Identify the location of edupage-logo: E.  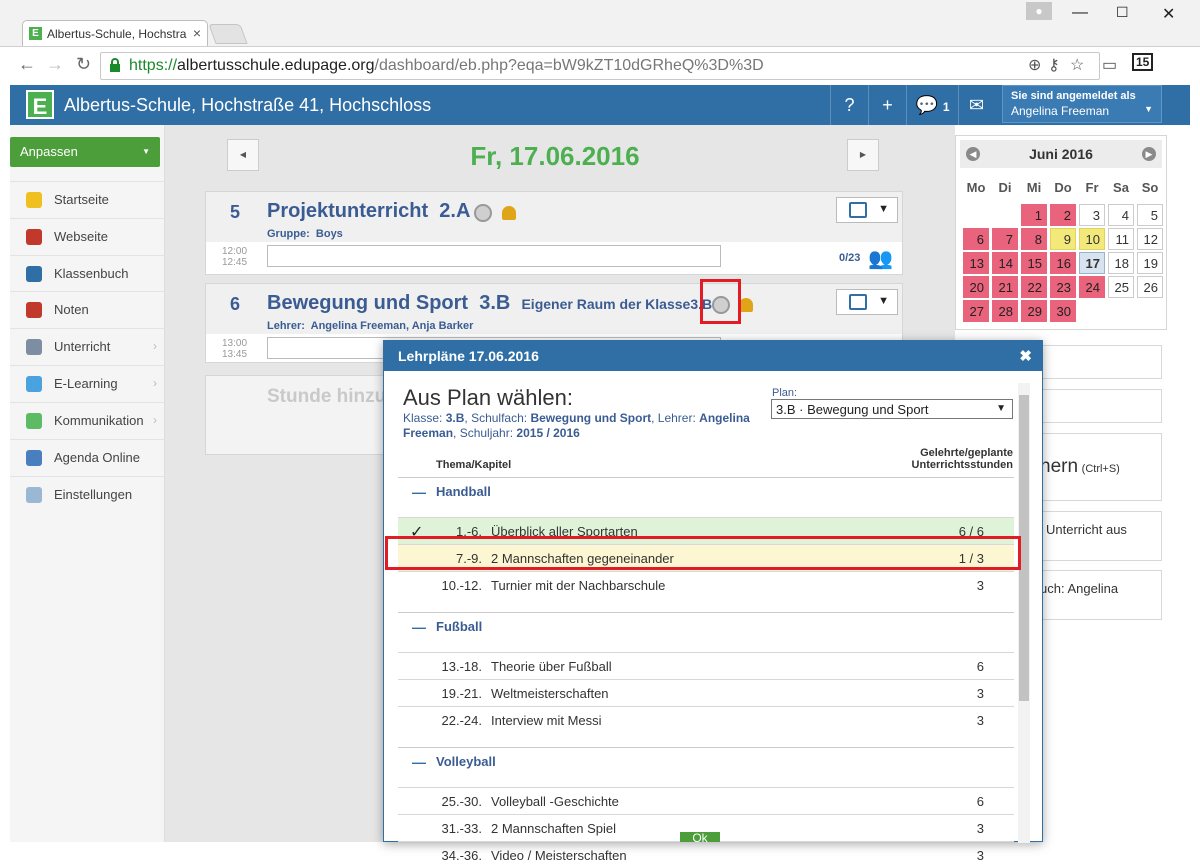
(40, 104).